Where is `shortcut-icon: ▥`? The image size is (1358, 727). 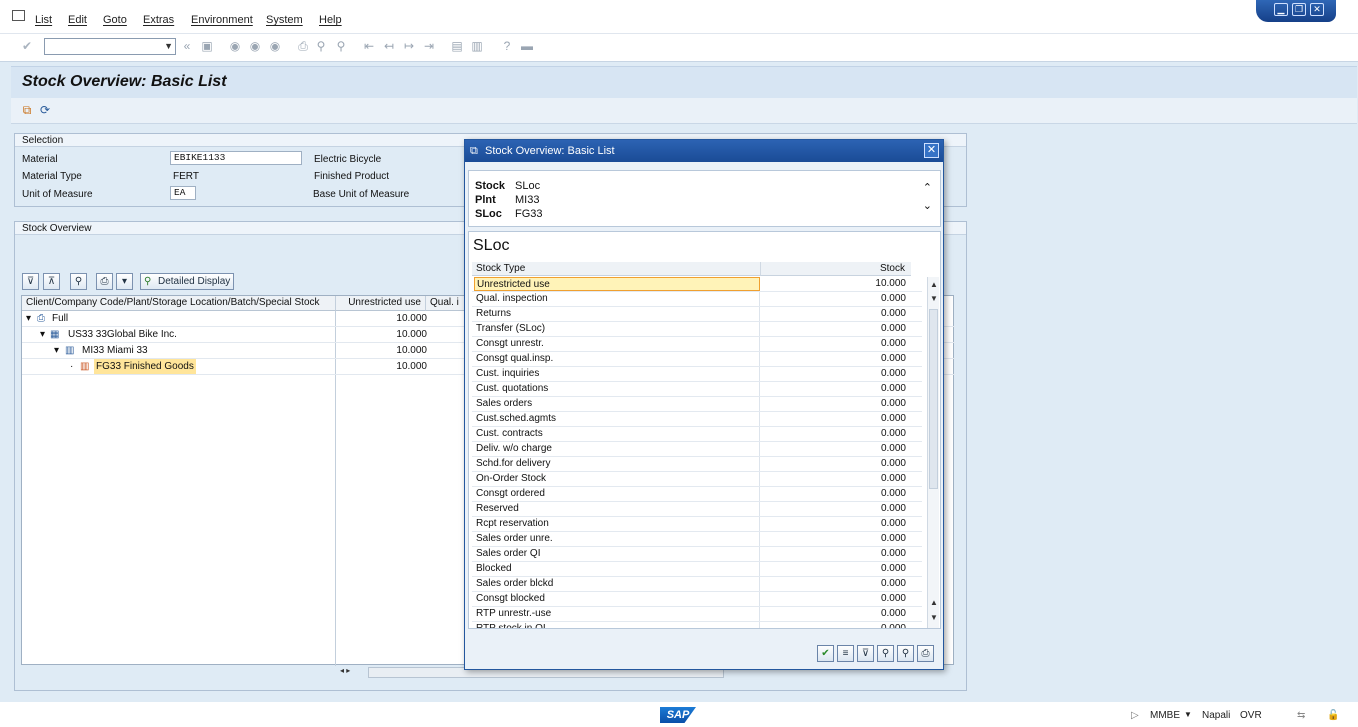 shortcut-icon: ▥ is located at coordinates (477, 46).